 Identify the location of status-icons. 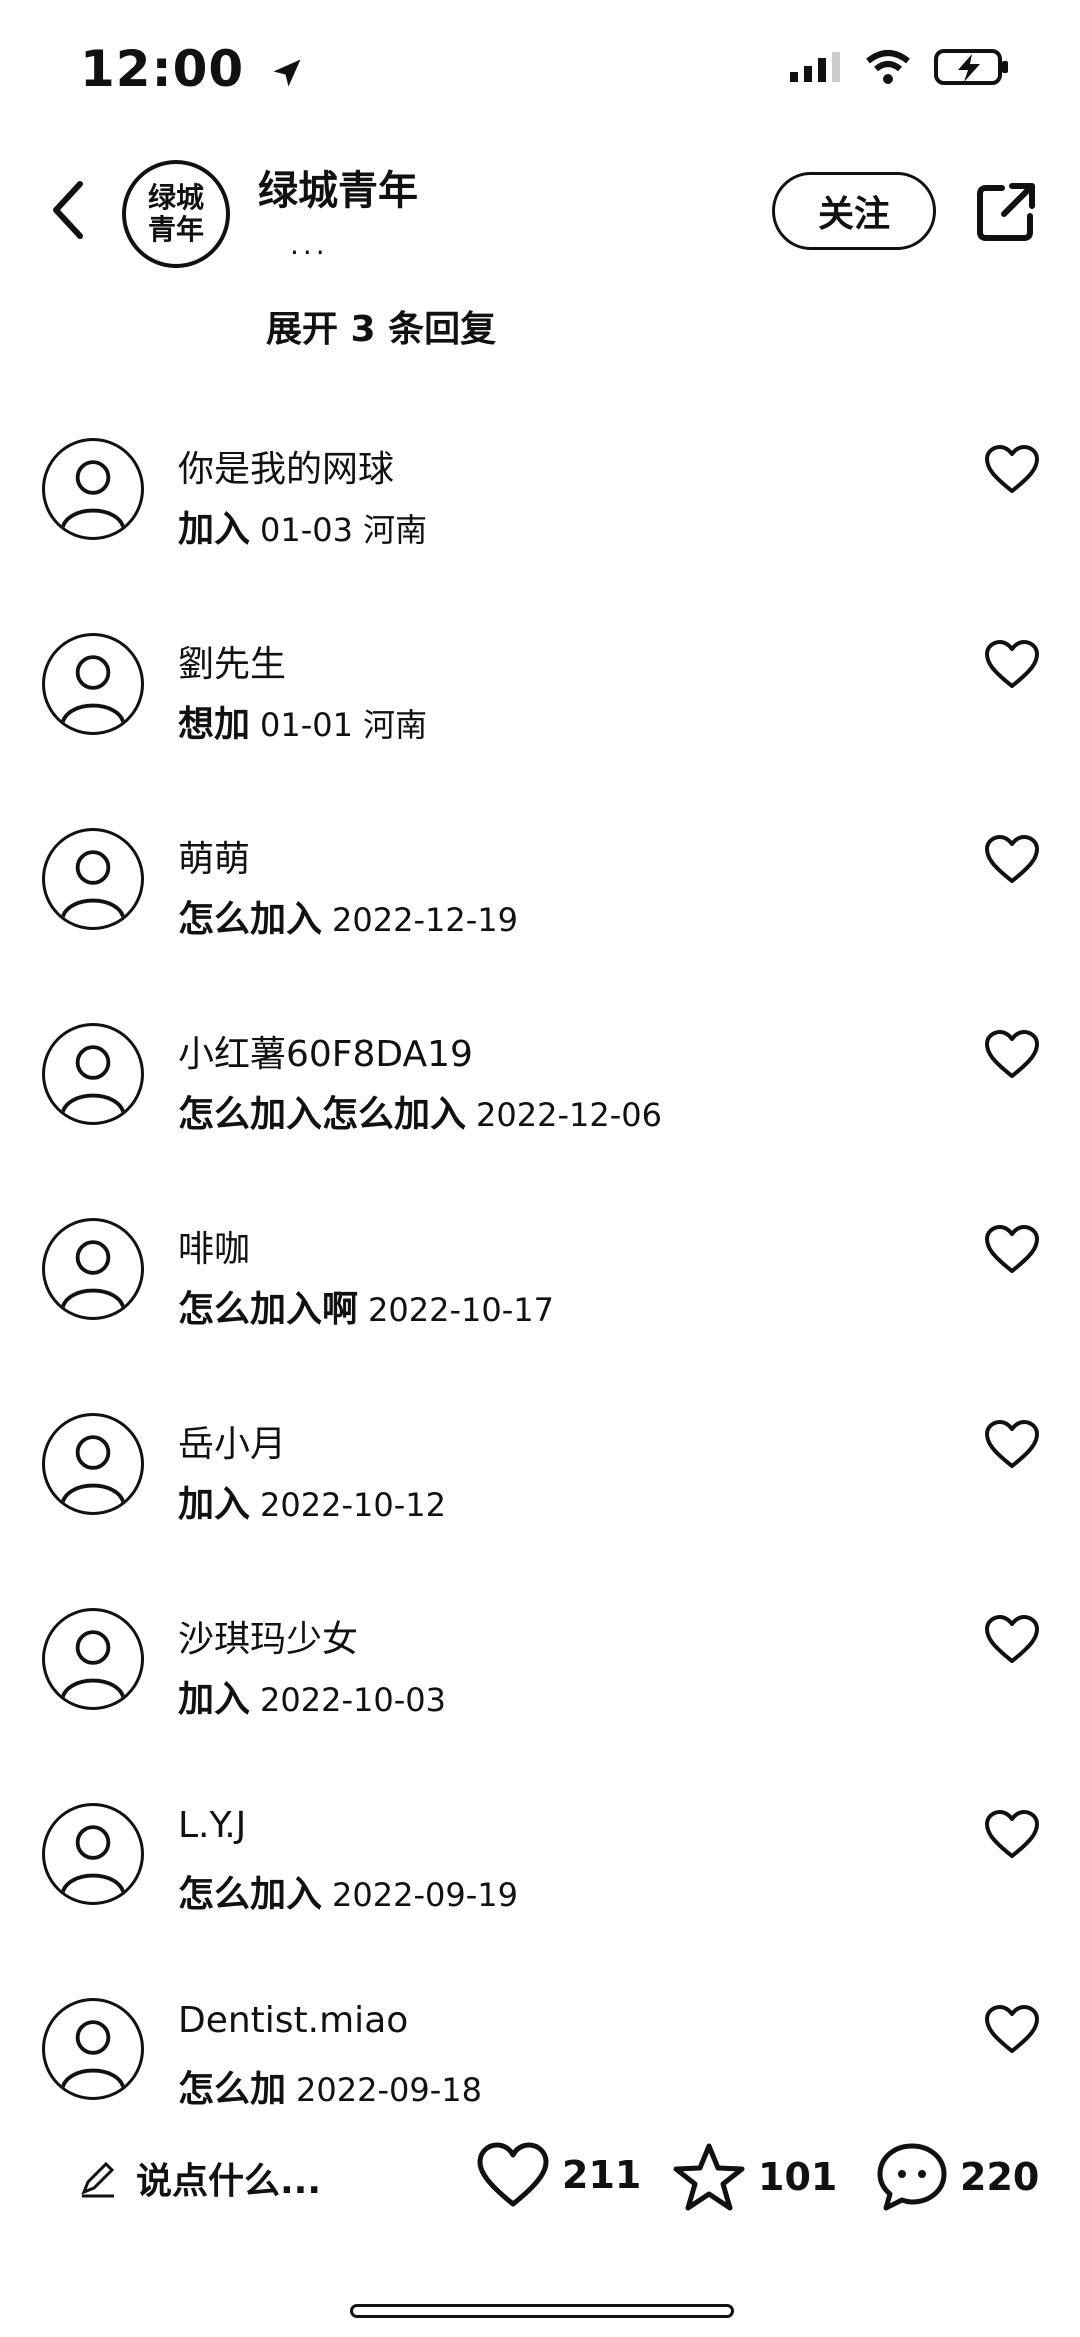
(899, 67).